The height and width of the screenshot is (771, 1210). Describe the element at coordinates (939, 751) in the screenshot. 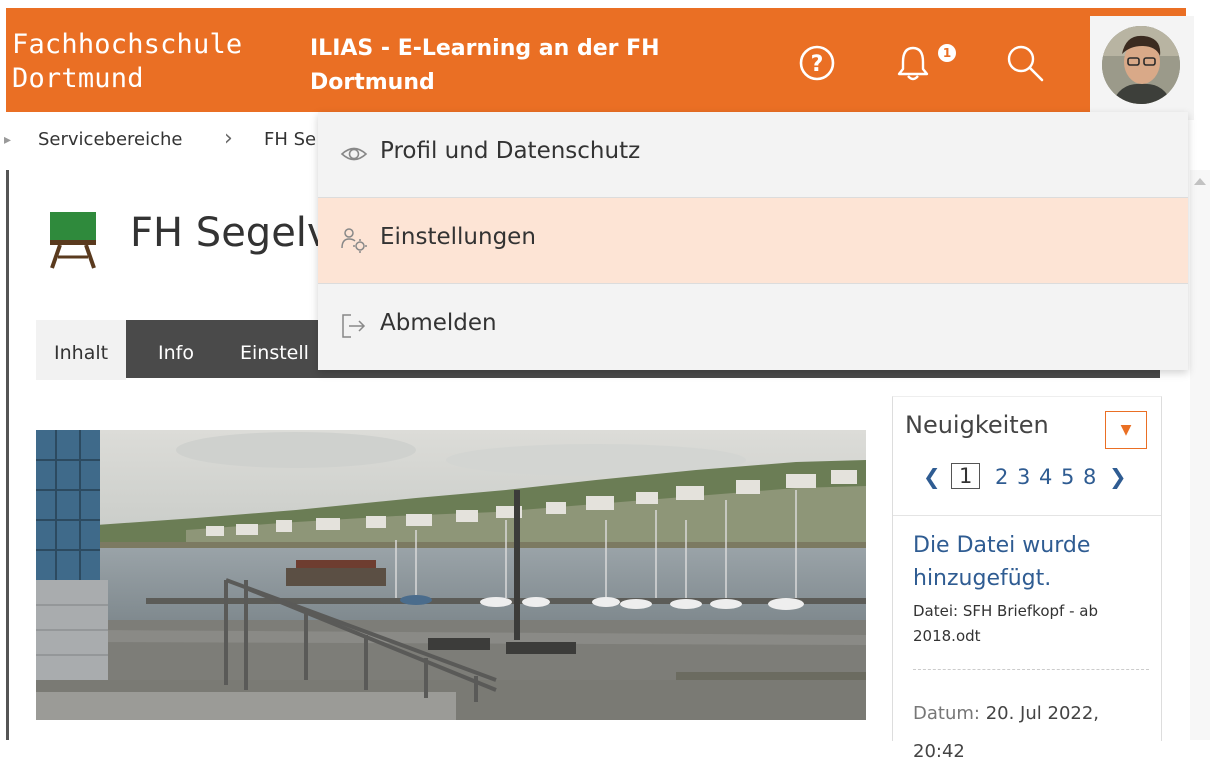

I see `news-date-time: 20:42` at that location.